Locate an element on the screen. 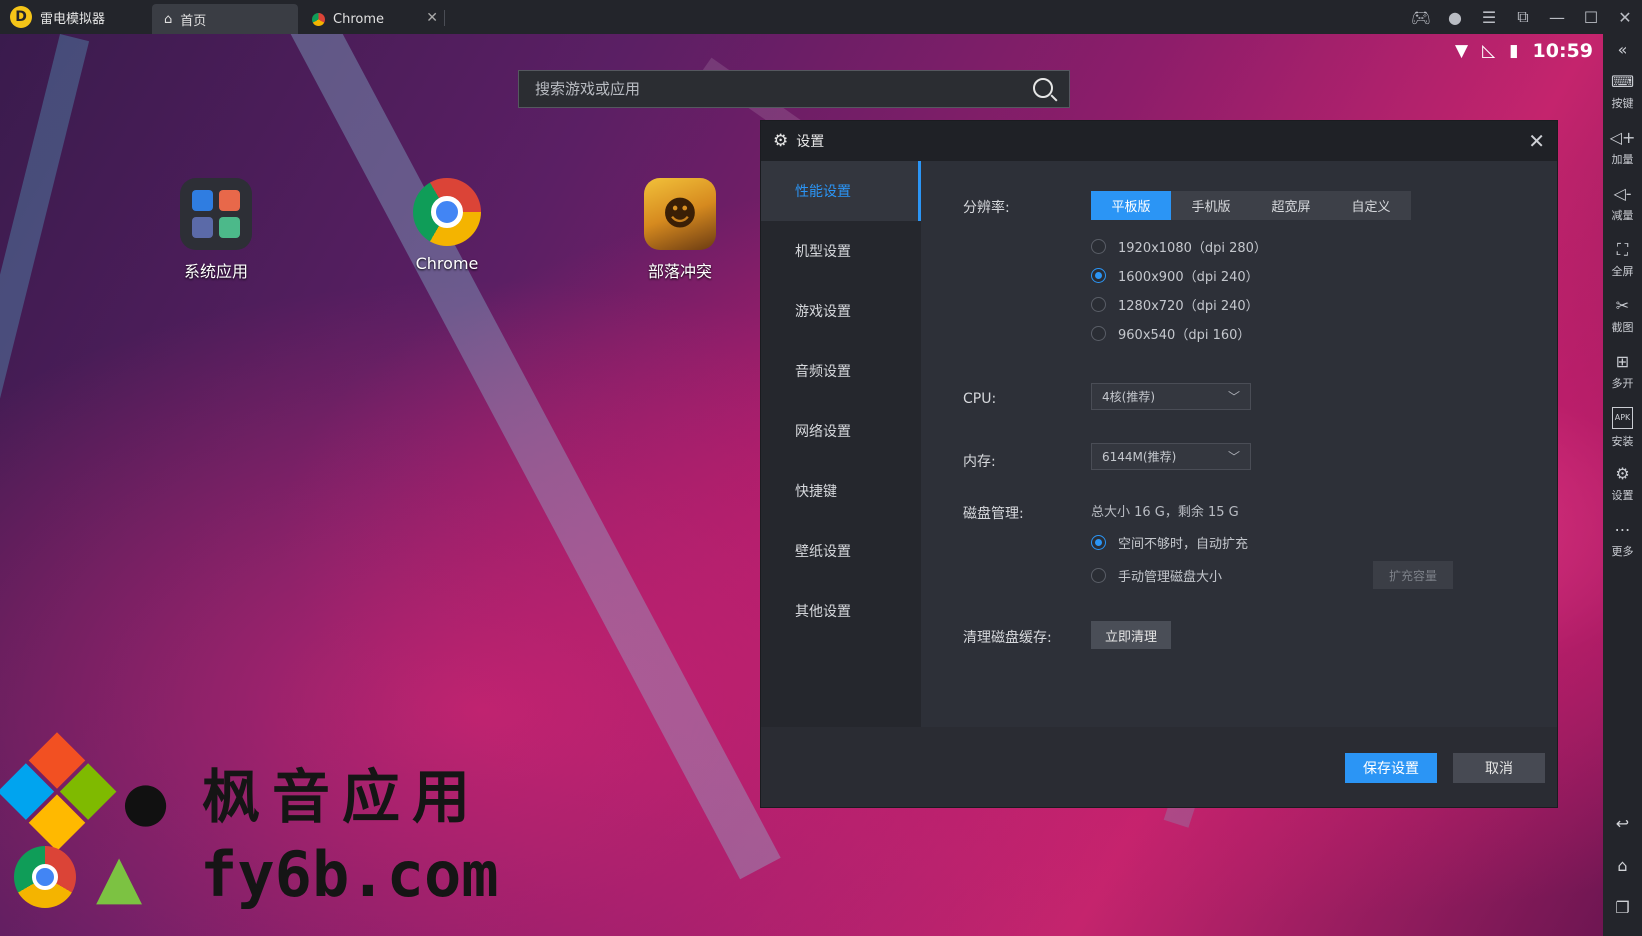 The height and width of the screenshot is (936, 1642). wallpaper-beam is located at coordinates (45, 377).